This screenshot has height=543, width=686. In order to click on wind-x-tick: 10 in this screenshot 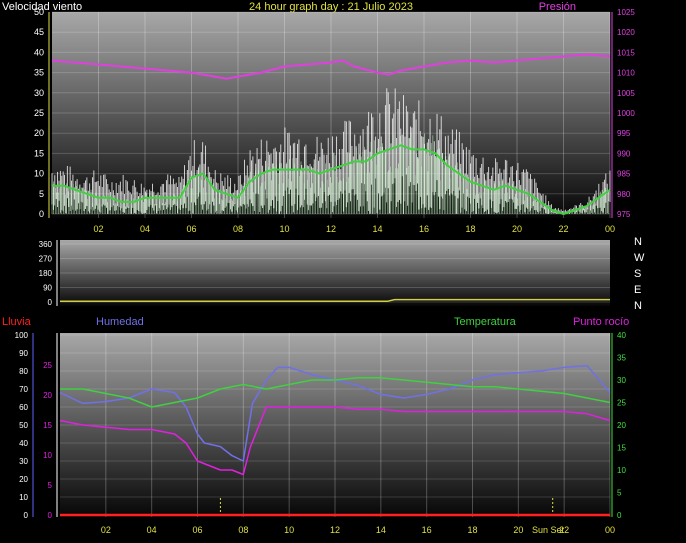, I will do `click(284, 229)`.